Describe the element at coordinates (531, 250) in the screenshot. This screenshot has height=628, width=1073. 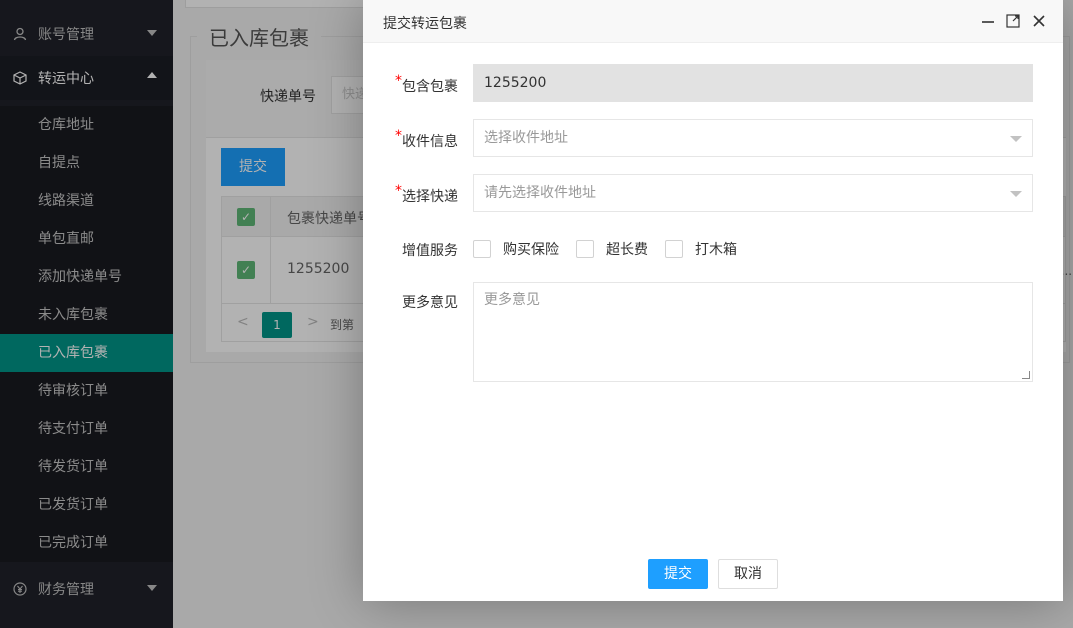
I see `checkbox-label: 购买保险` at that location.